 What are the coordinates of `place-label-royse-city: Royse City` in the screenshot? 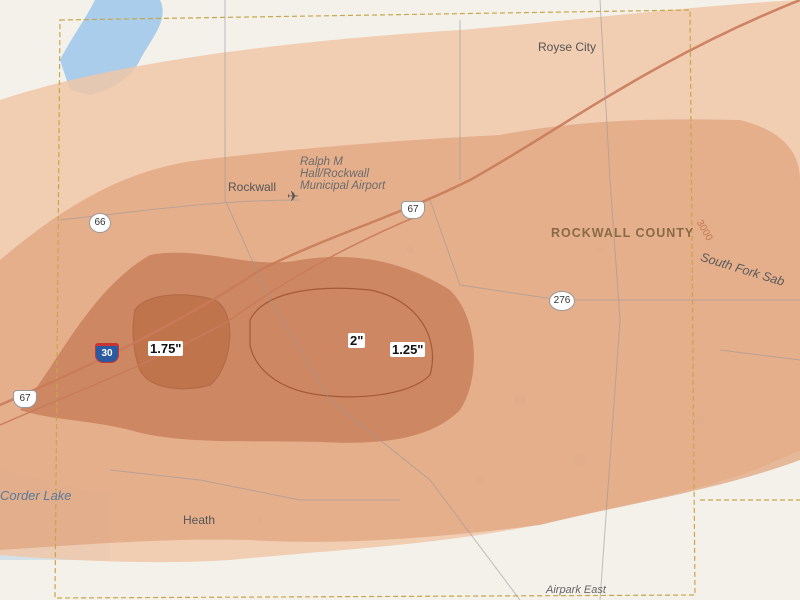 It's located at (567, 47).